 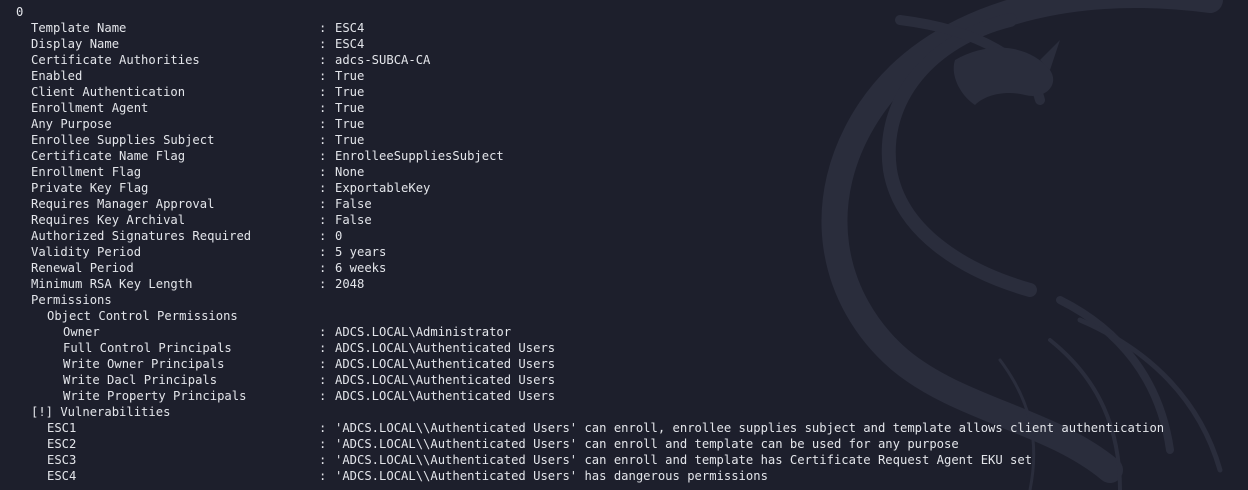 I want to click on field-label: Write Dacl Principals, so click(x=140, y=380).